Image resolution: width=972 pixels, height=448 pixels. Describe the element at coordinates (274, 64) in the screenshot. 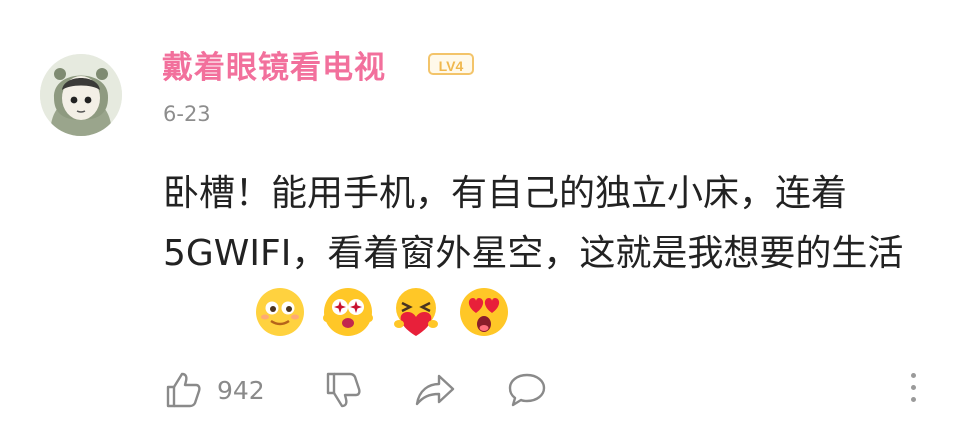

I see `username: 戴着眼镜看电视` at that location.